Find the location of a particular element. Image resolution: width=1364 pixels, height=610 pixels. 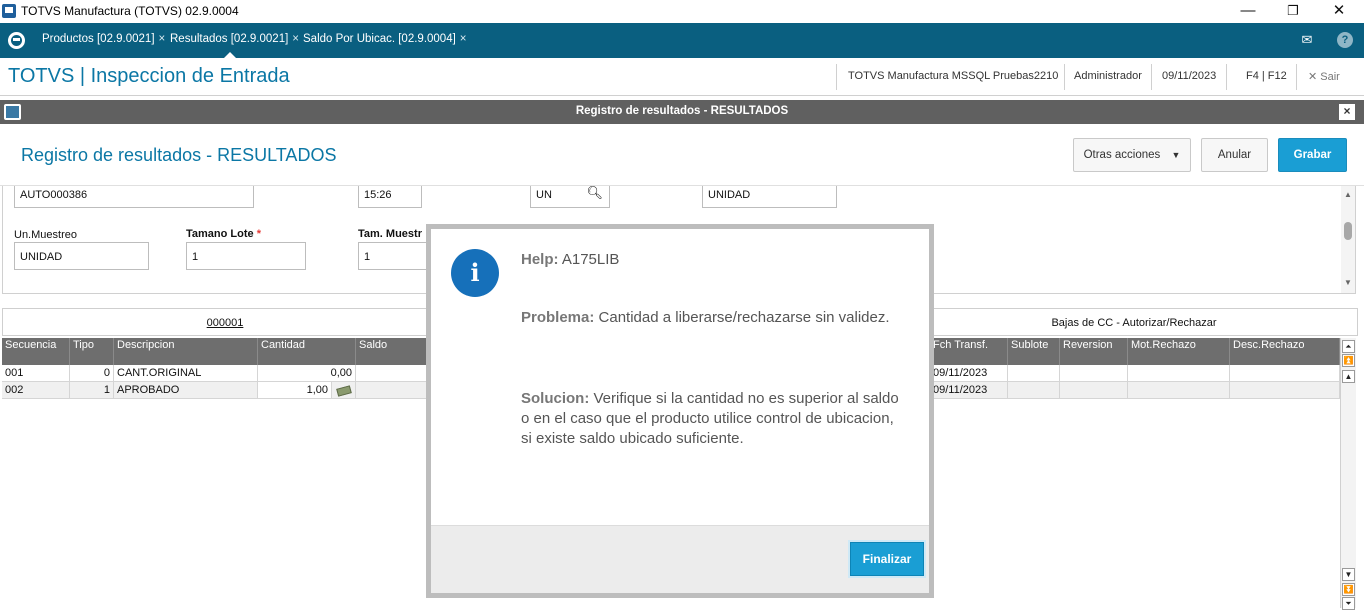

col-header-mot-rechazo: Mot.Rechazo is located at coordinates (1179, 351).